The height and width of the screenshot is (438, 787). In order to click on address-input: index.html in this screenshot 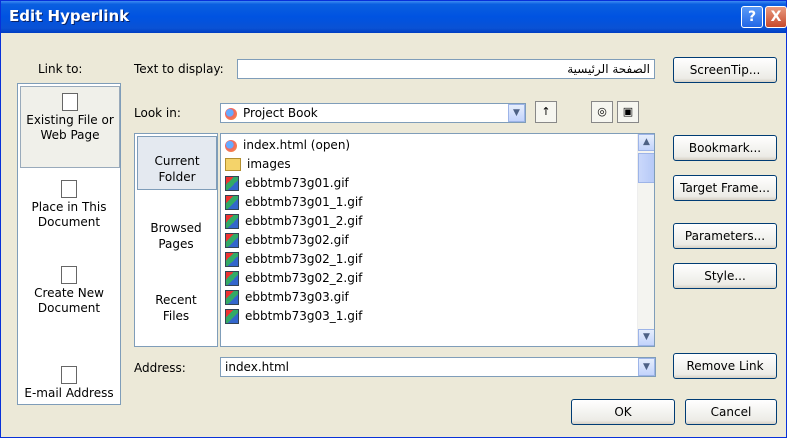, I will do `click(438, 367)`.